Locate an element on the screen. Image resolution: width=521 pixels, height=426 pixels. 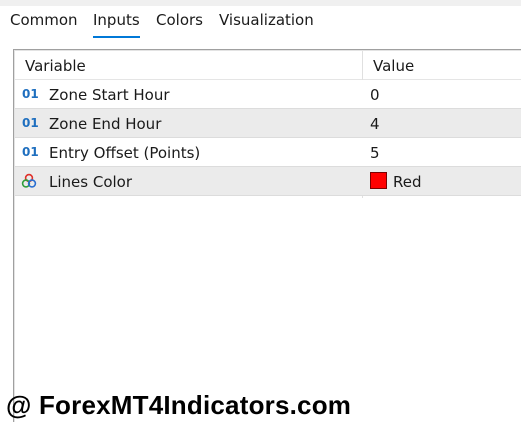
tab-bar: Common Inputs Colors Visualization is located at coordinates (260, 23).